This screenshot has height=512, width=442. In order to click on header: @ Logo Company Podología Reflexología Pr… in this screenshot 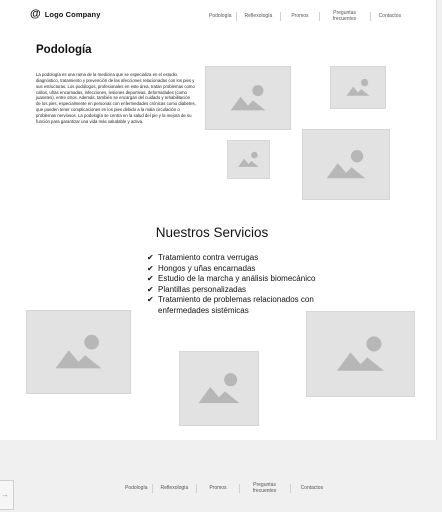, I will do `click(218, 15)`.